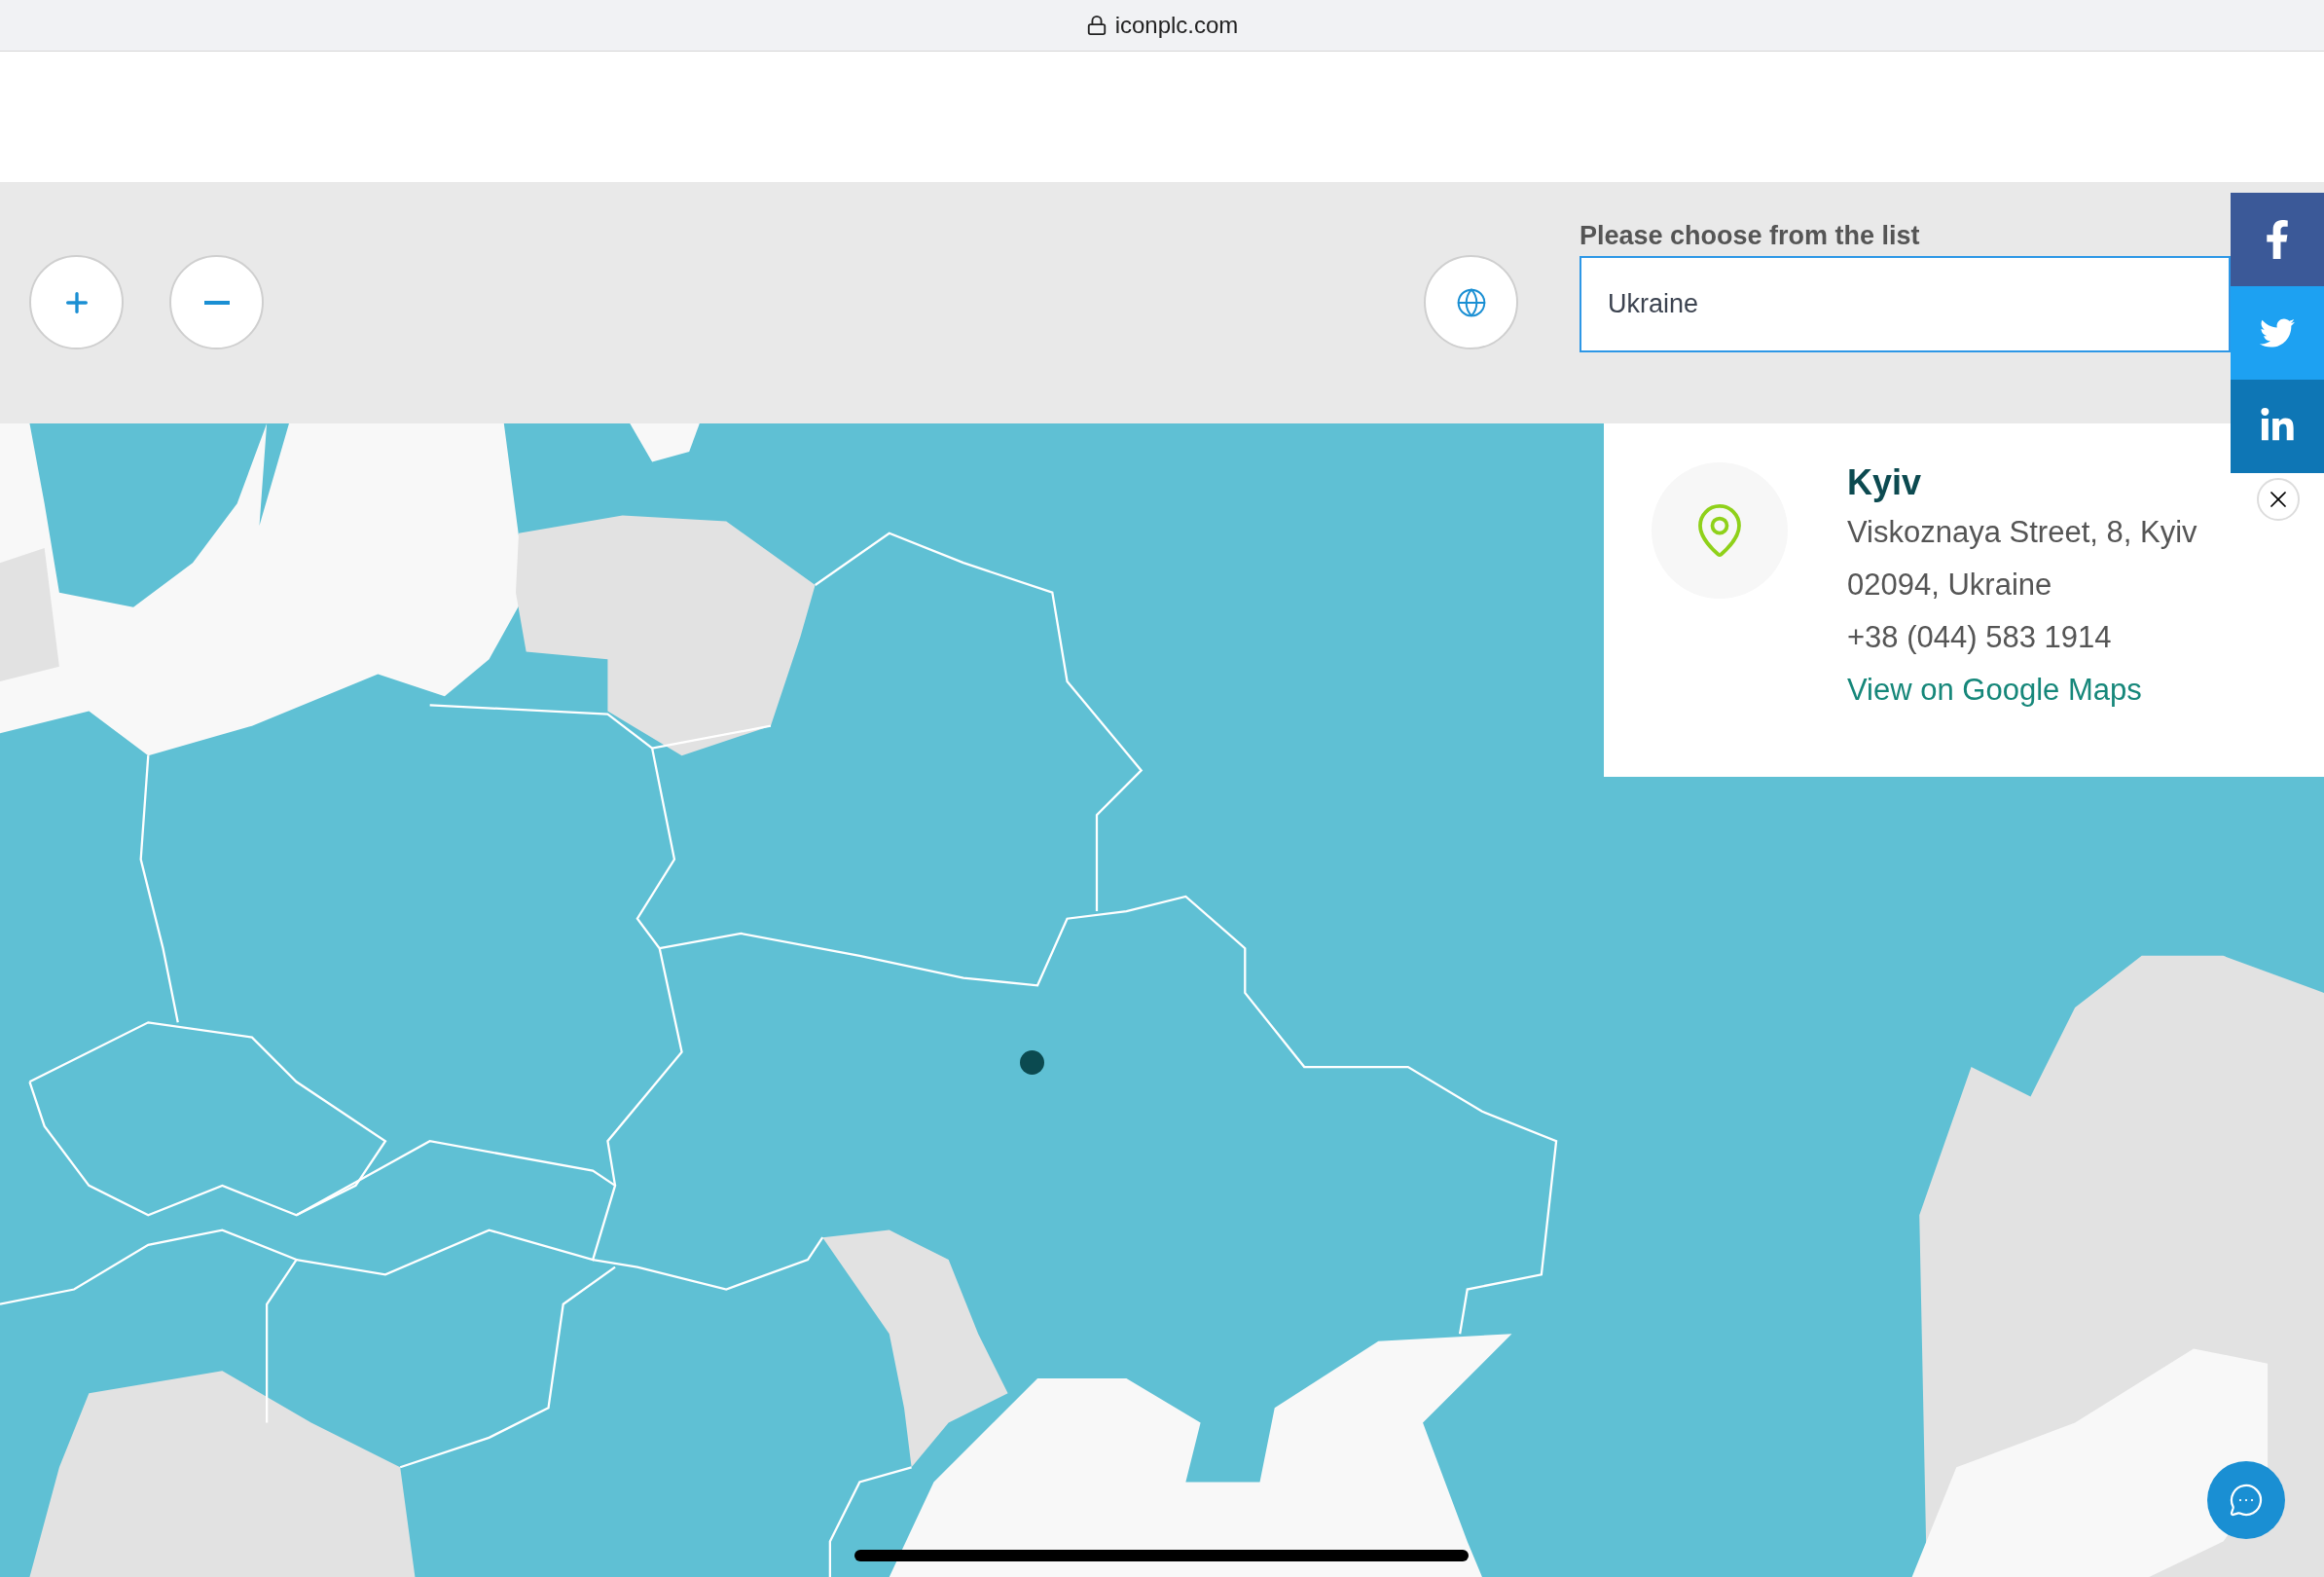  What do you see at coordinates (2022, 532) in the screenshot?
I see `address-line: Viskoznaya Street, 8, Kyiv` at bounding box center [2022, 532].